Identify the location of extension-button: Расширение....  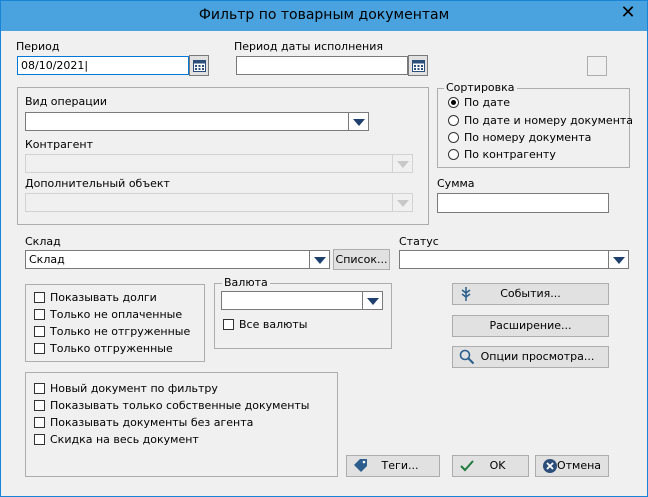
(530, 326).